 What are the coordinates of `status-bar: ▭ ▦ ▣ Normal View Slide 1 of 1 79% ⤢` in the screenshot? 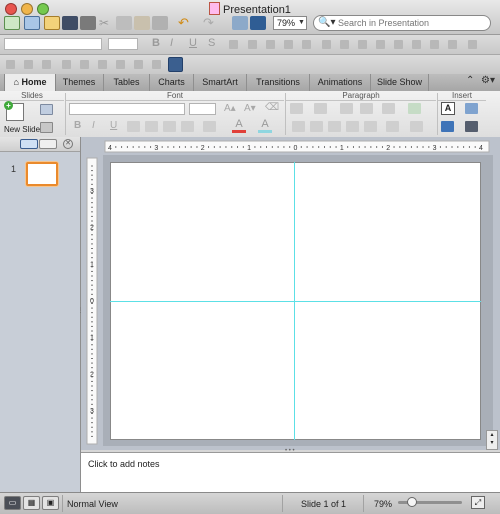 It's located at (250, 503).